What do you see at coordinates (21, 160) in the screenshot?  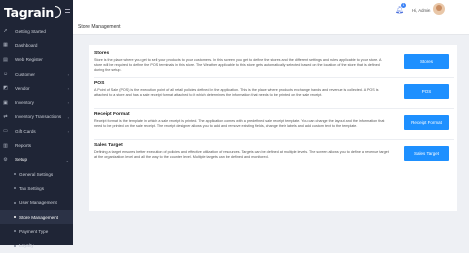 I see `sidebar-item-label: Setup` at bounding box center [21, 160].